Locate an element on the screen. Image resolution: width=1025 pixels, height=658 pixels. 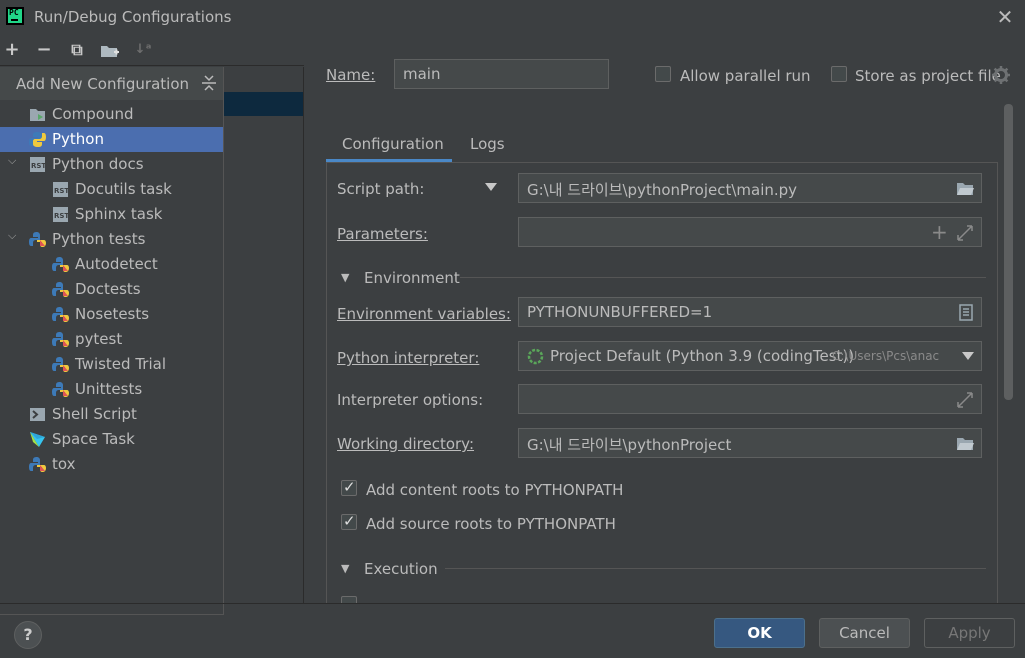
tab-configuration: Configuration is located at coordinates (389, 146).